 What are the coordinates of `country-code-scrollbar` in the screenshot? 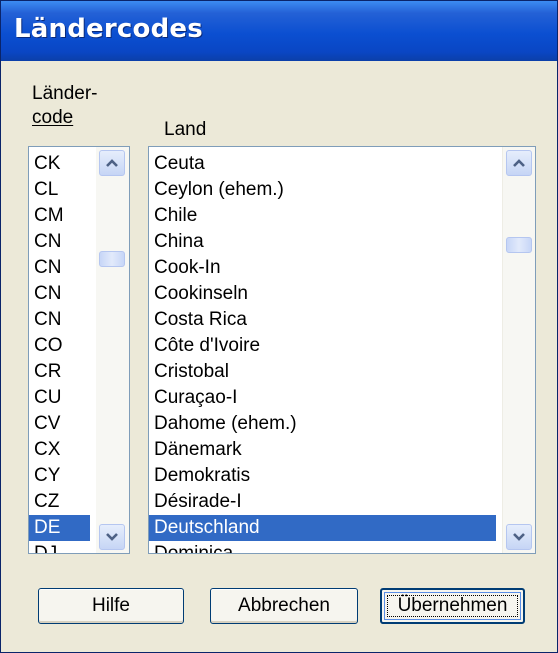 It's located at (112, 350).